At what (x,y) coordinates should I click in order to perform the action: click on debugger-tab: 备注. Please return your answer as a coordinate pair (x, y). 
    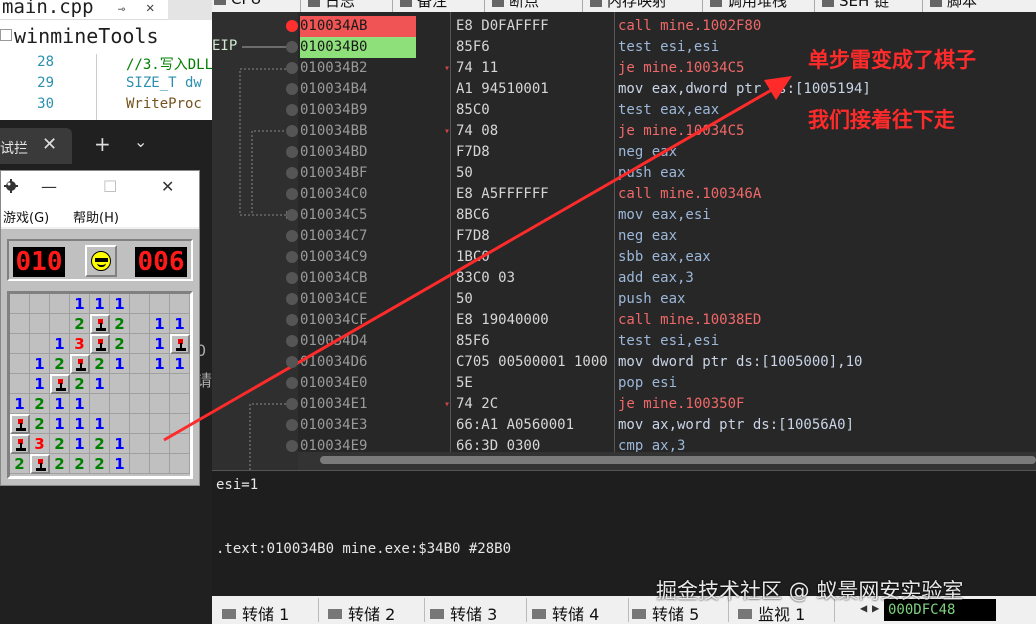
    Looking at the image, I should click on (423, 5).